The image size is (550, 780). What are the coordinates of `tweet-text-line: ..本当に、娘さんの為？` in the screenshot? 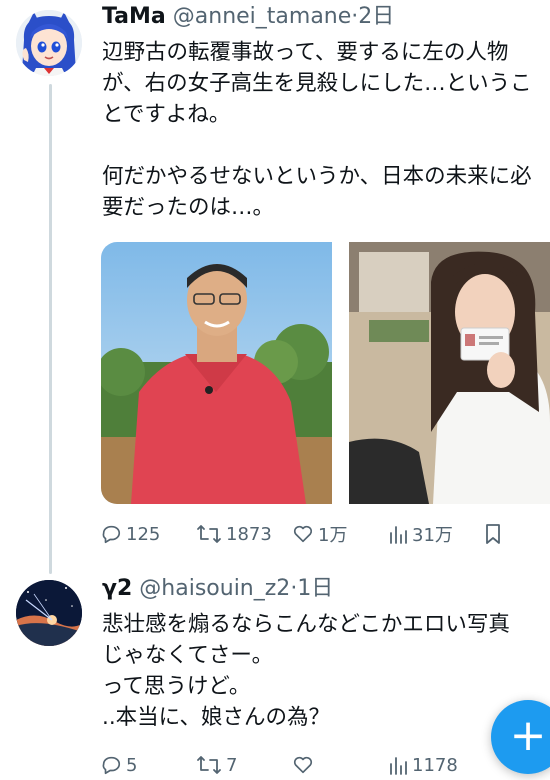 It's located at (216, 717).